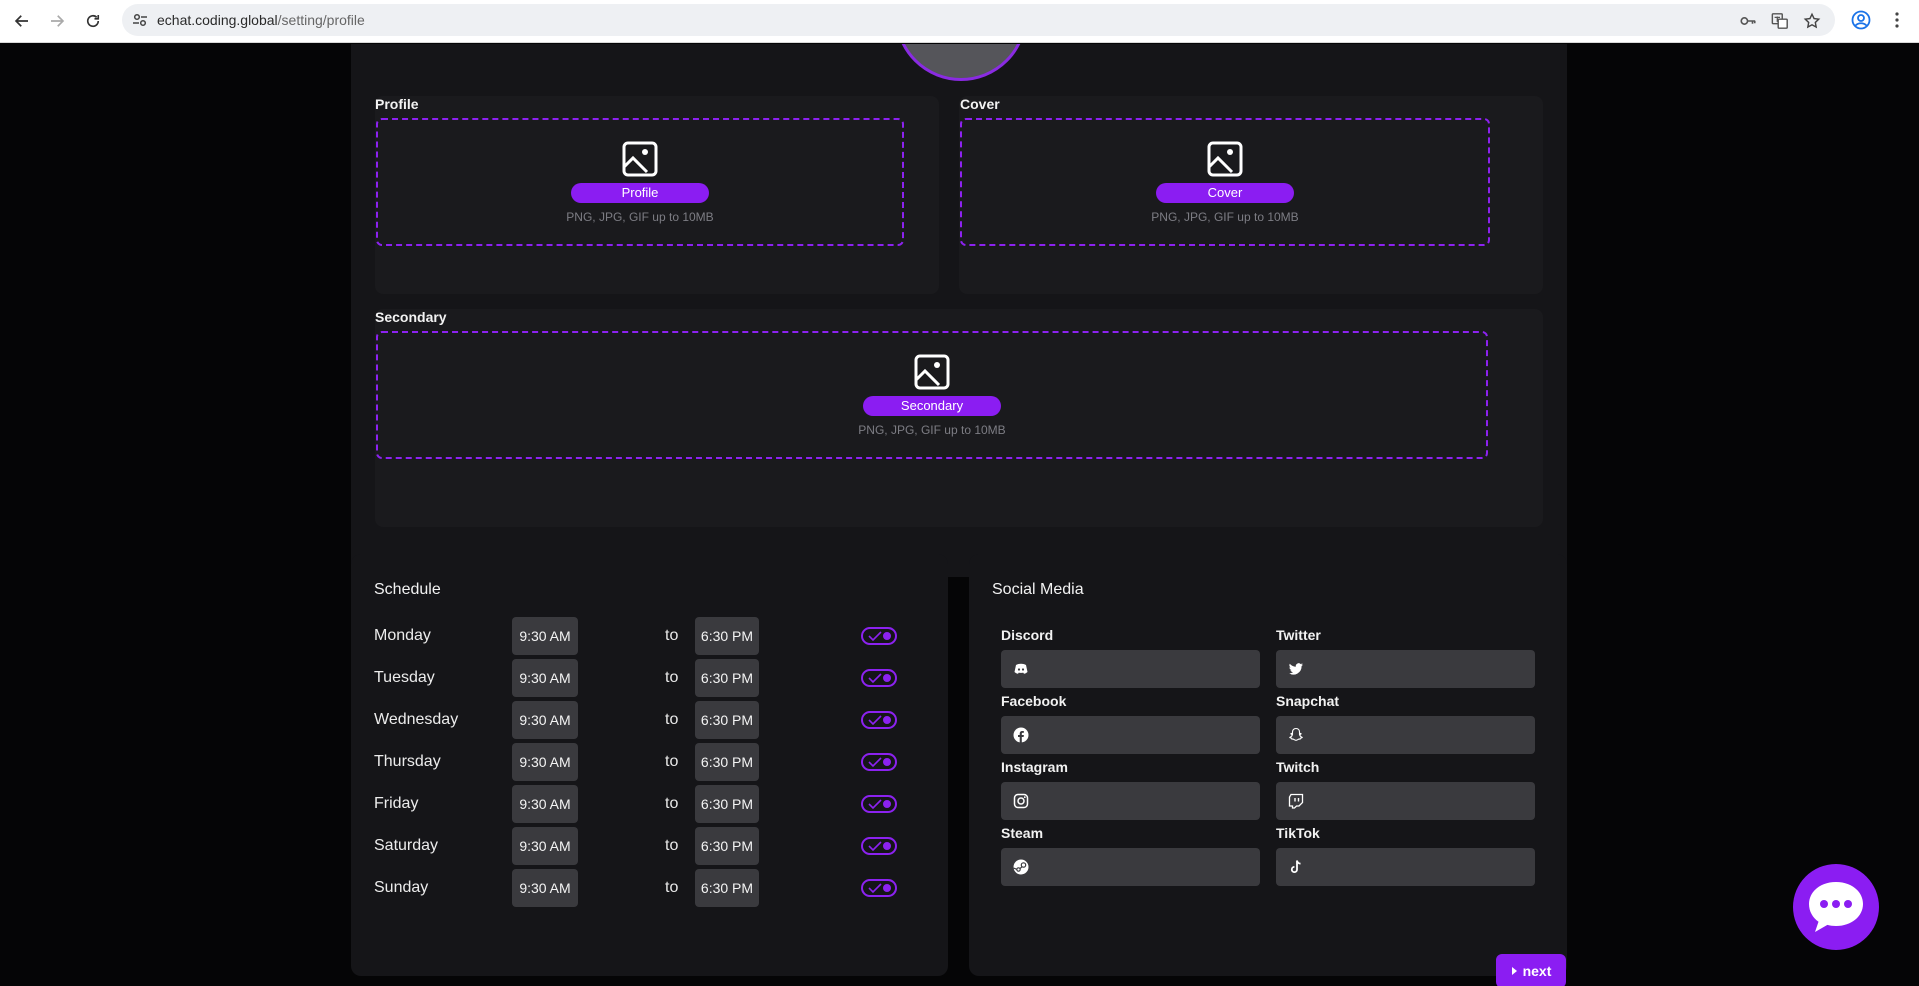 Image resolution: width=1919 pixels, height=986 pixels. What do you see at coordinates (1405, 867) in the screenshot?
I see `tiktok-input` at bounding box center [1405, 867].